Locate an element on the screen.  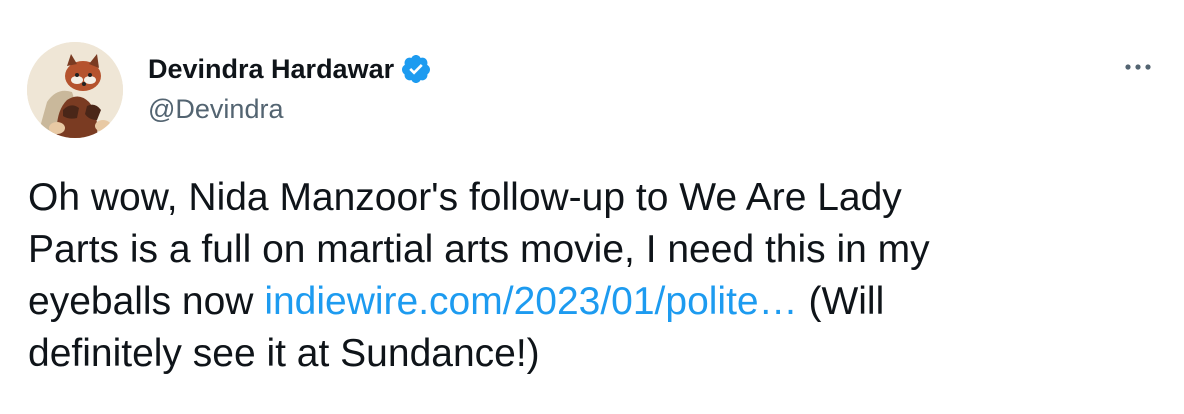
author-handle: @Devindra is located at coordinates (215, 109).